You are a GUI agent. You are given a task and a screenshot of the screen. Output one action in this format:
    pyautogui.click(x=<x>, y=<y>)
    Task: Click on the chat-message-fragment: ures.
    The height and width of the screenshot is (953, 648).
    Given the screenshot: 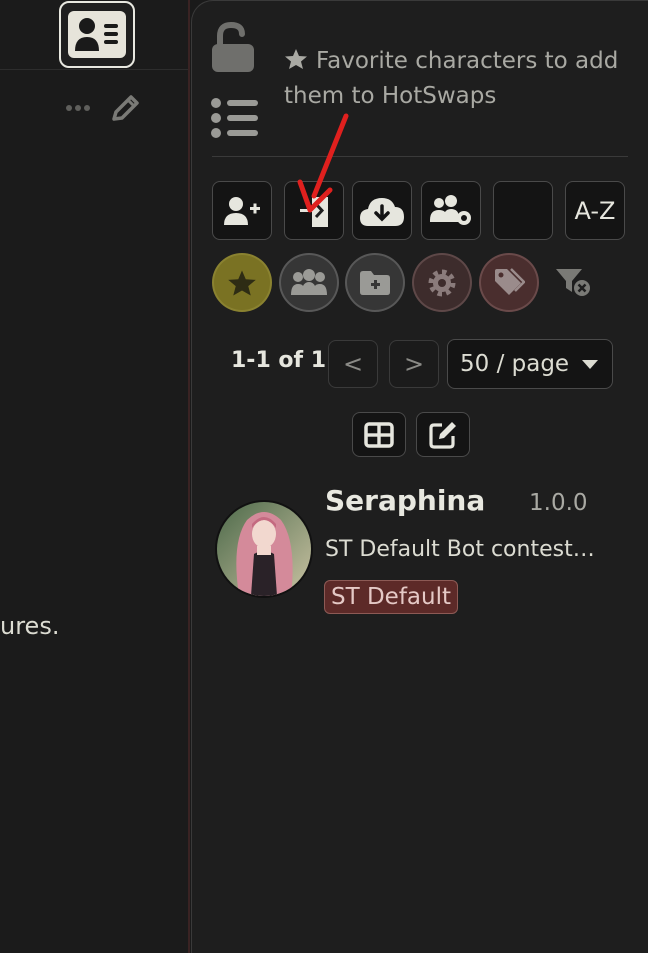 What is the action you would take?
    pyautogui.click(x=30, y=626)
    